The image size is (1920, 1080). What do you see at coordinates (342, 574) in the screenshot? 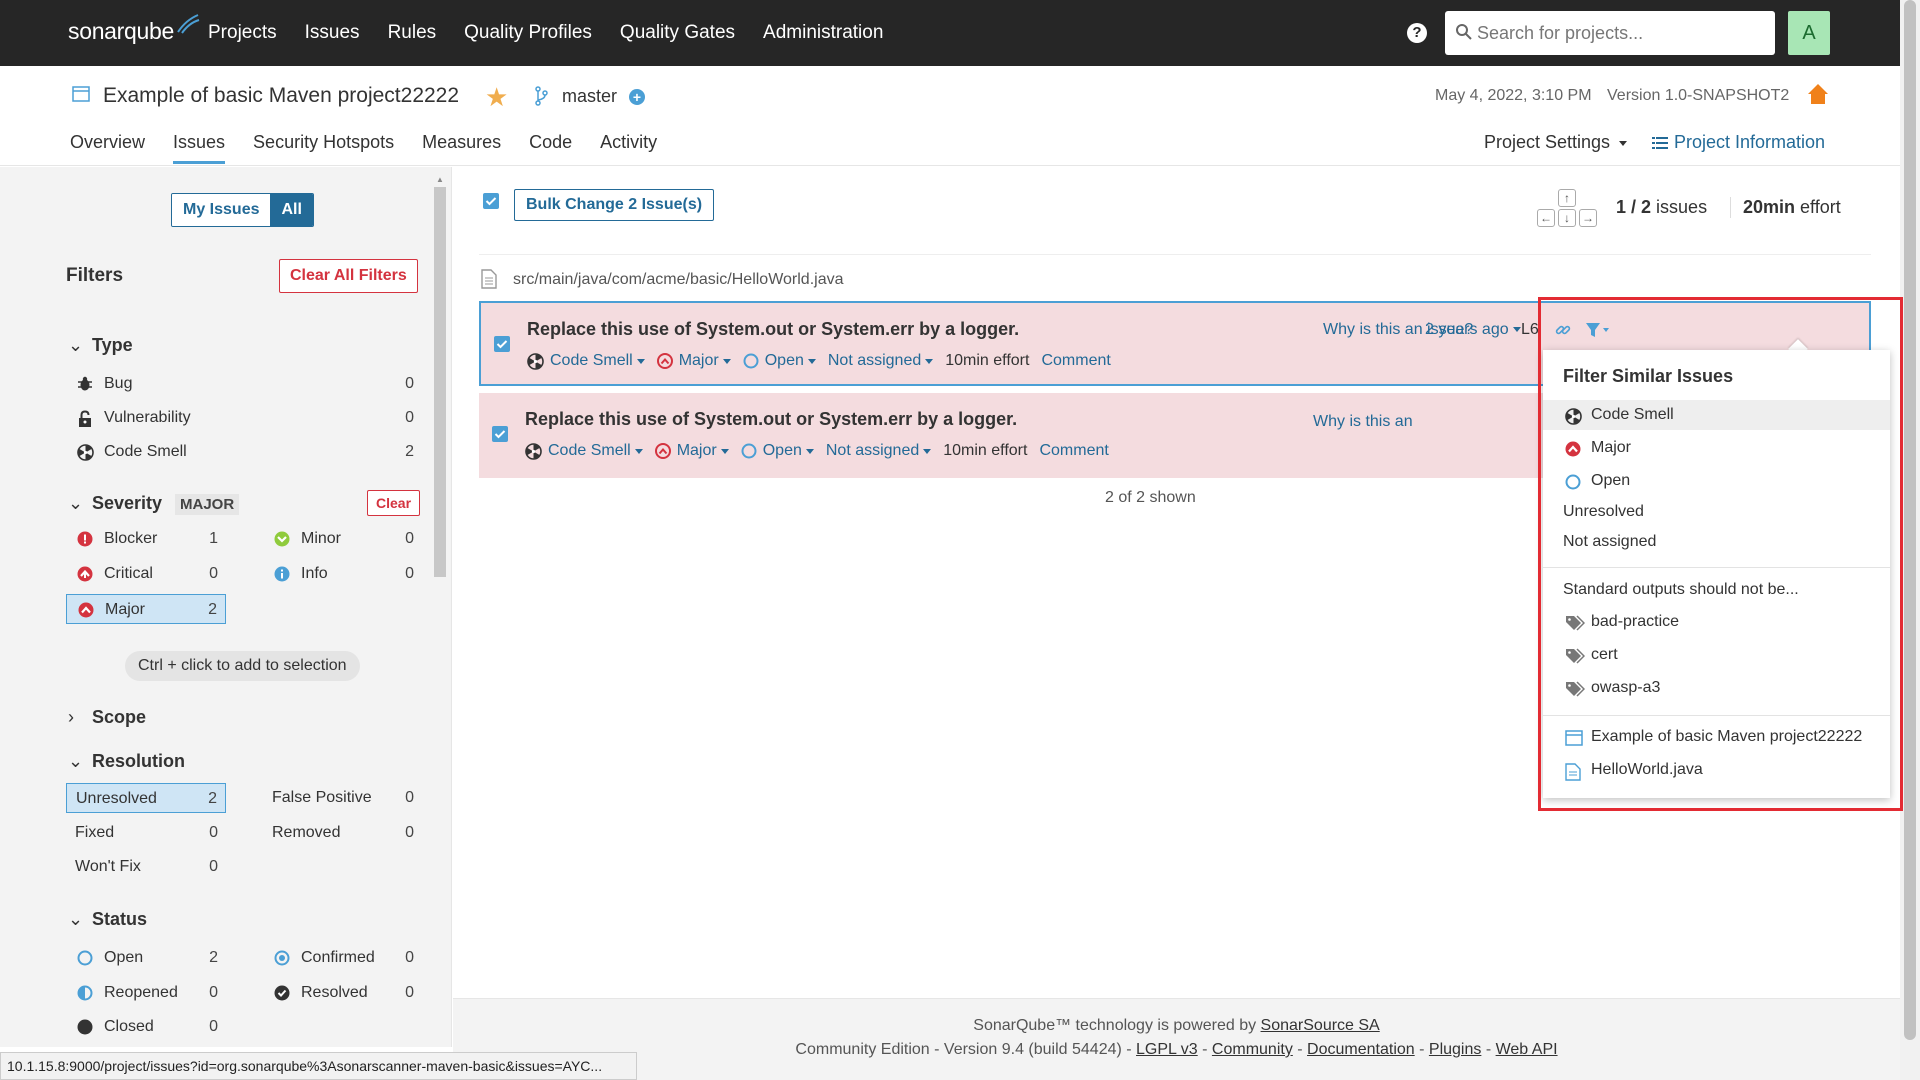
I see `filter-severity-info: Info 0` at bounding box center [342, 574].